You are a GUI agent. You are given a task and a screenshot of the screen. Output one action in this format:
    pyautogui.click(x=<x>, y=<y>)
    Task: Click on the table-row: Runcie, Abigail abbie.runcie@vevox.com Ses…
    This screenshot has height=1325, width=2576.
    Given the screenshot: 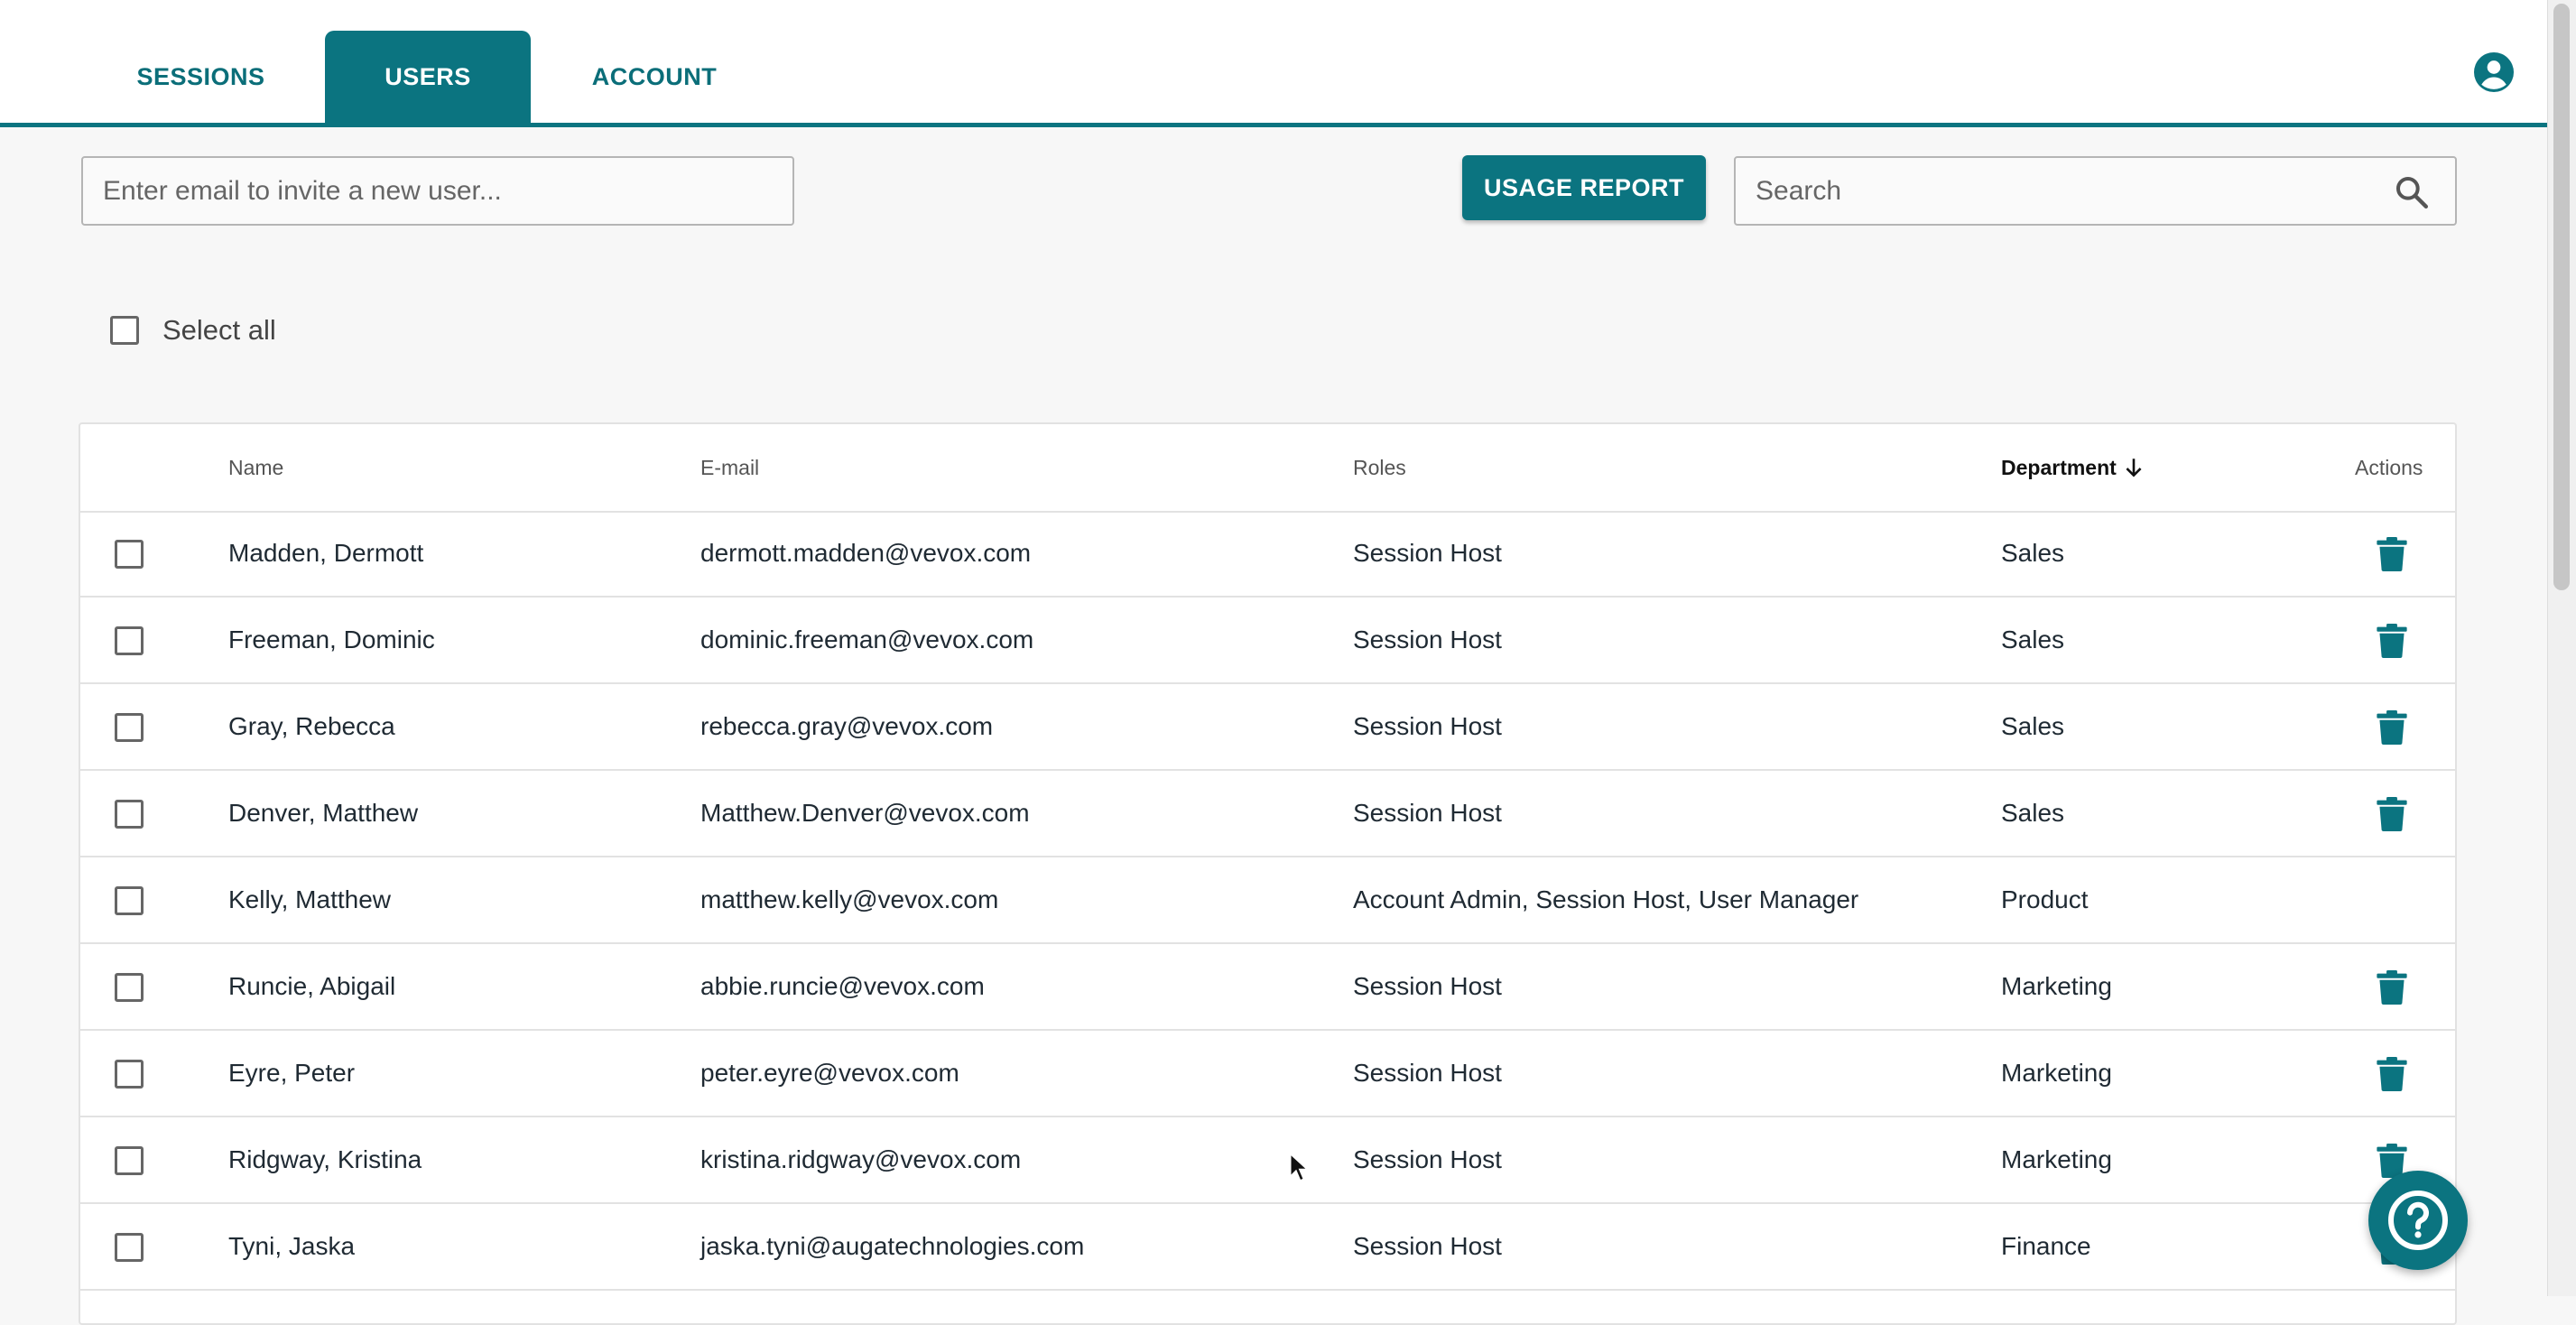 What is the action you would take?
    pyautogui.click(x=1268, y=988)
    